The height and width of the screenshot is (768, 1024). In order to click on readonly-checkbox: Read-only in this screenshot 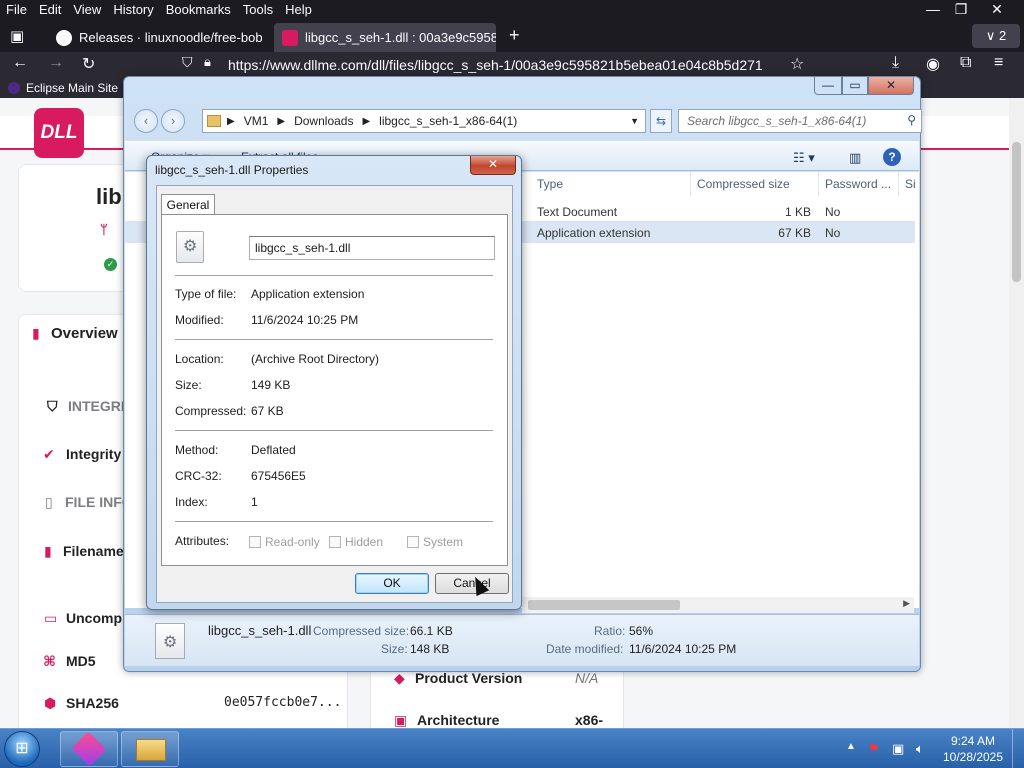, I will do `click(284, 542)`.